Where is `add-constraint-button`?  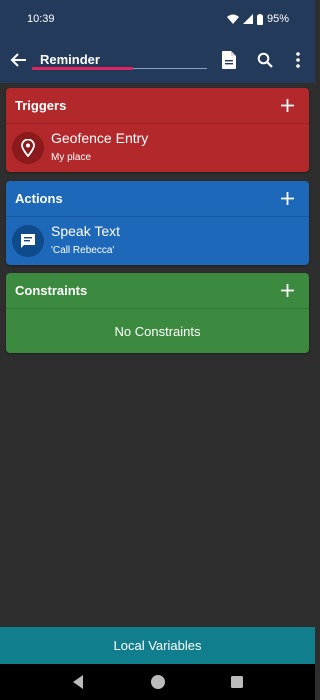
add-constraint-button is located at coordinates (287, 291).